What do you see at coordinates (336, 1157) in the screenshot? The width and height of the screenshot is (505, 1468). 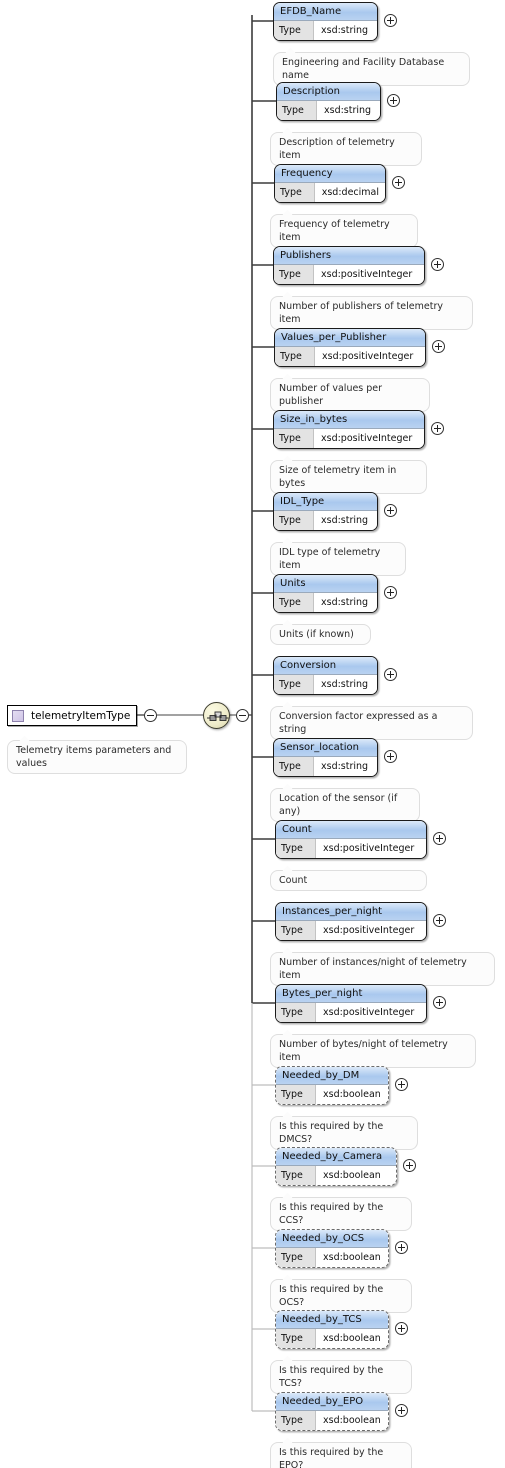 I see `element-name: Needed_by_Camera` at bounding box center [336, 1157].